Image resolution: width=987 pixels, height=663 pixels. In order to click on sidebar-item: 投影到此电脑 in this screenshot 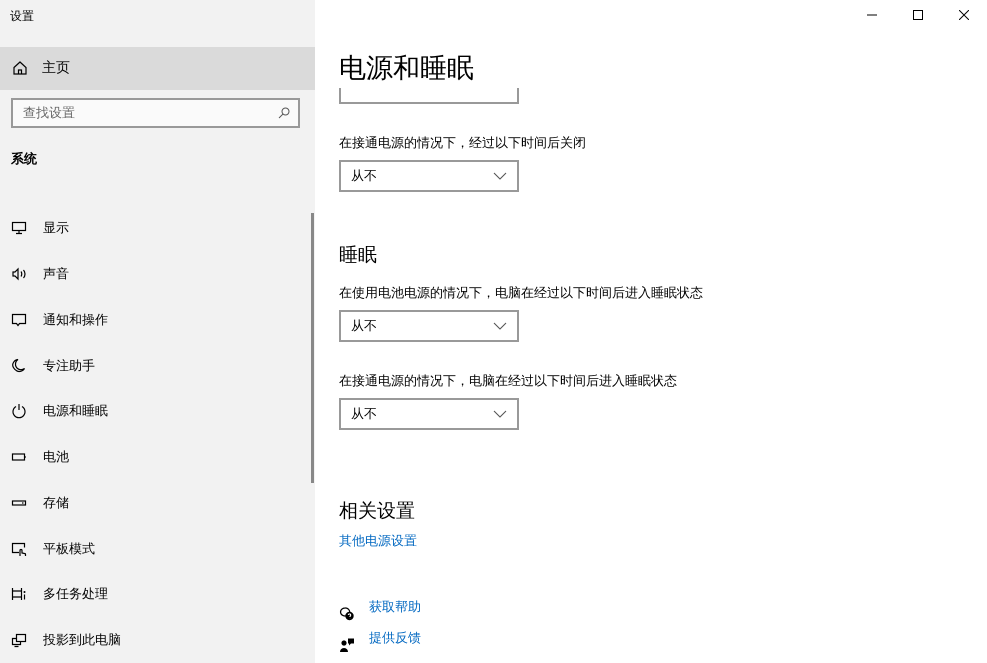, I will do `click(152, 640)`.